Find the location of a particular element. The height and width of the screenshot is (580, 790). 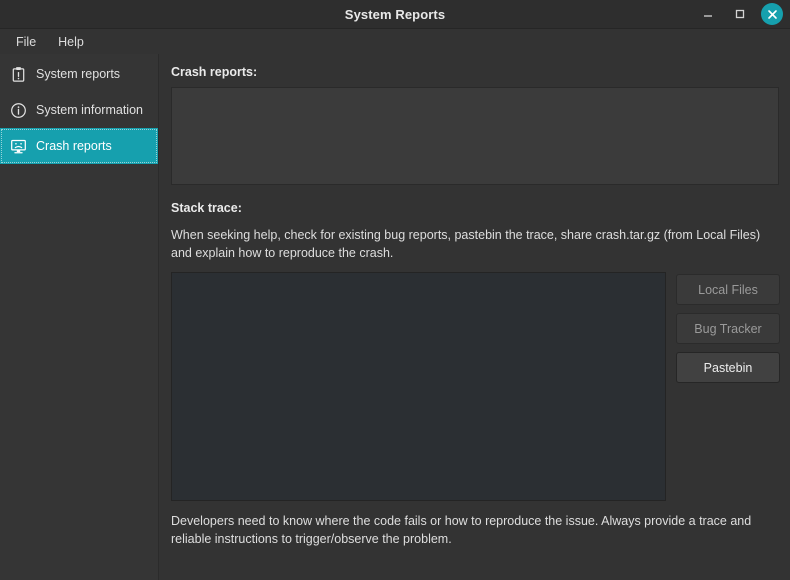

stack-trace-label: Stack trace: is located at coordinates (206, 208).